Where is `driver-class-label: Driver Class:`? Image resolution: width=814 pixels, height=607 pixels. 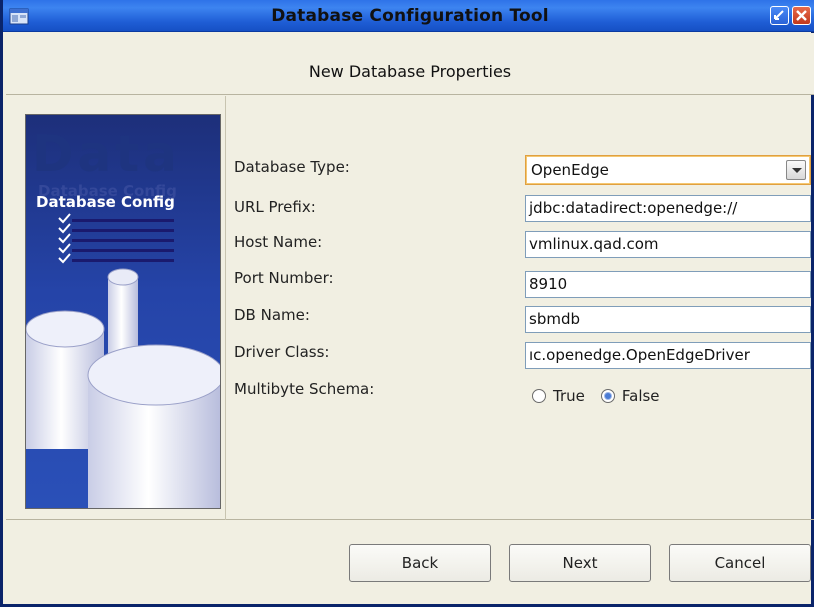
driver-class-label: Driver Class: is located at coordinates (282, 352).